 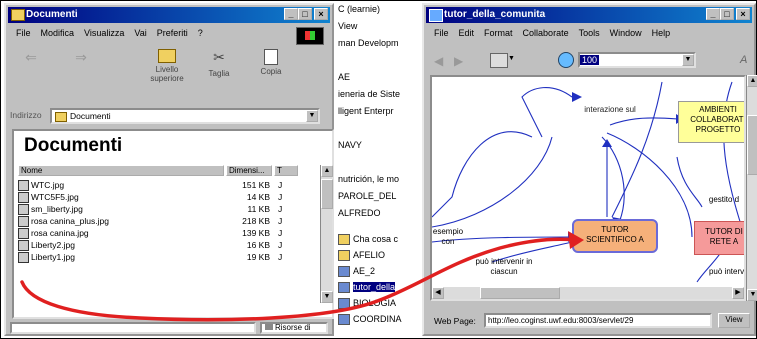 I want to click on menu-item: Tools, so click(x=589, y=33).